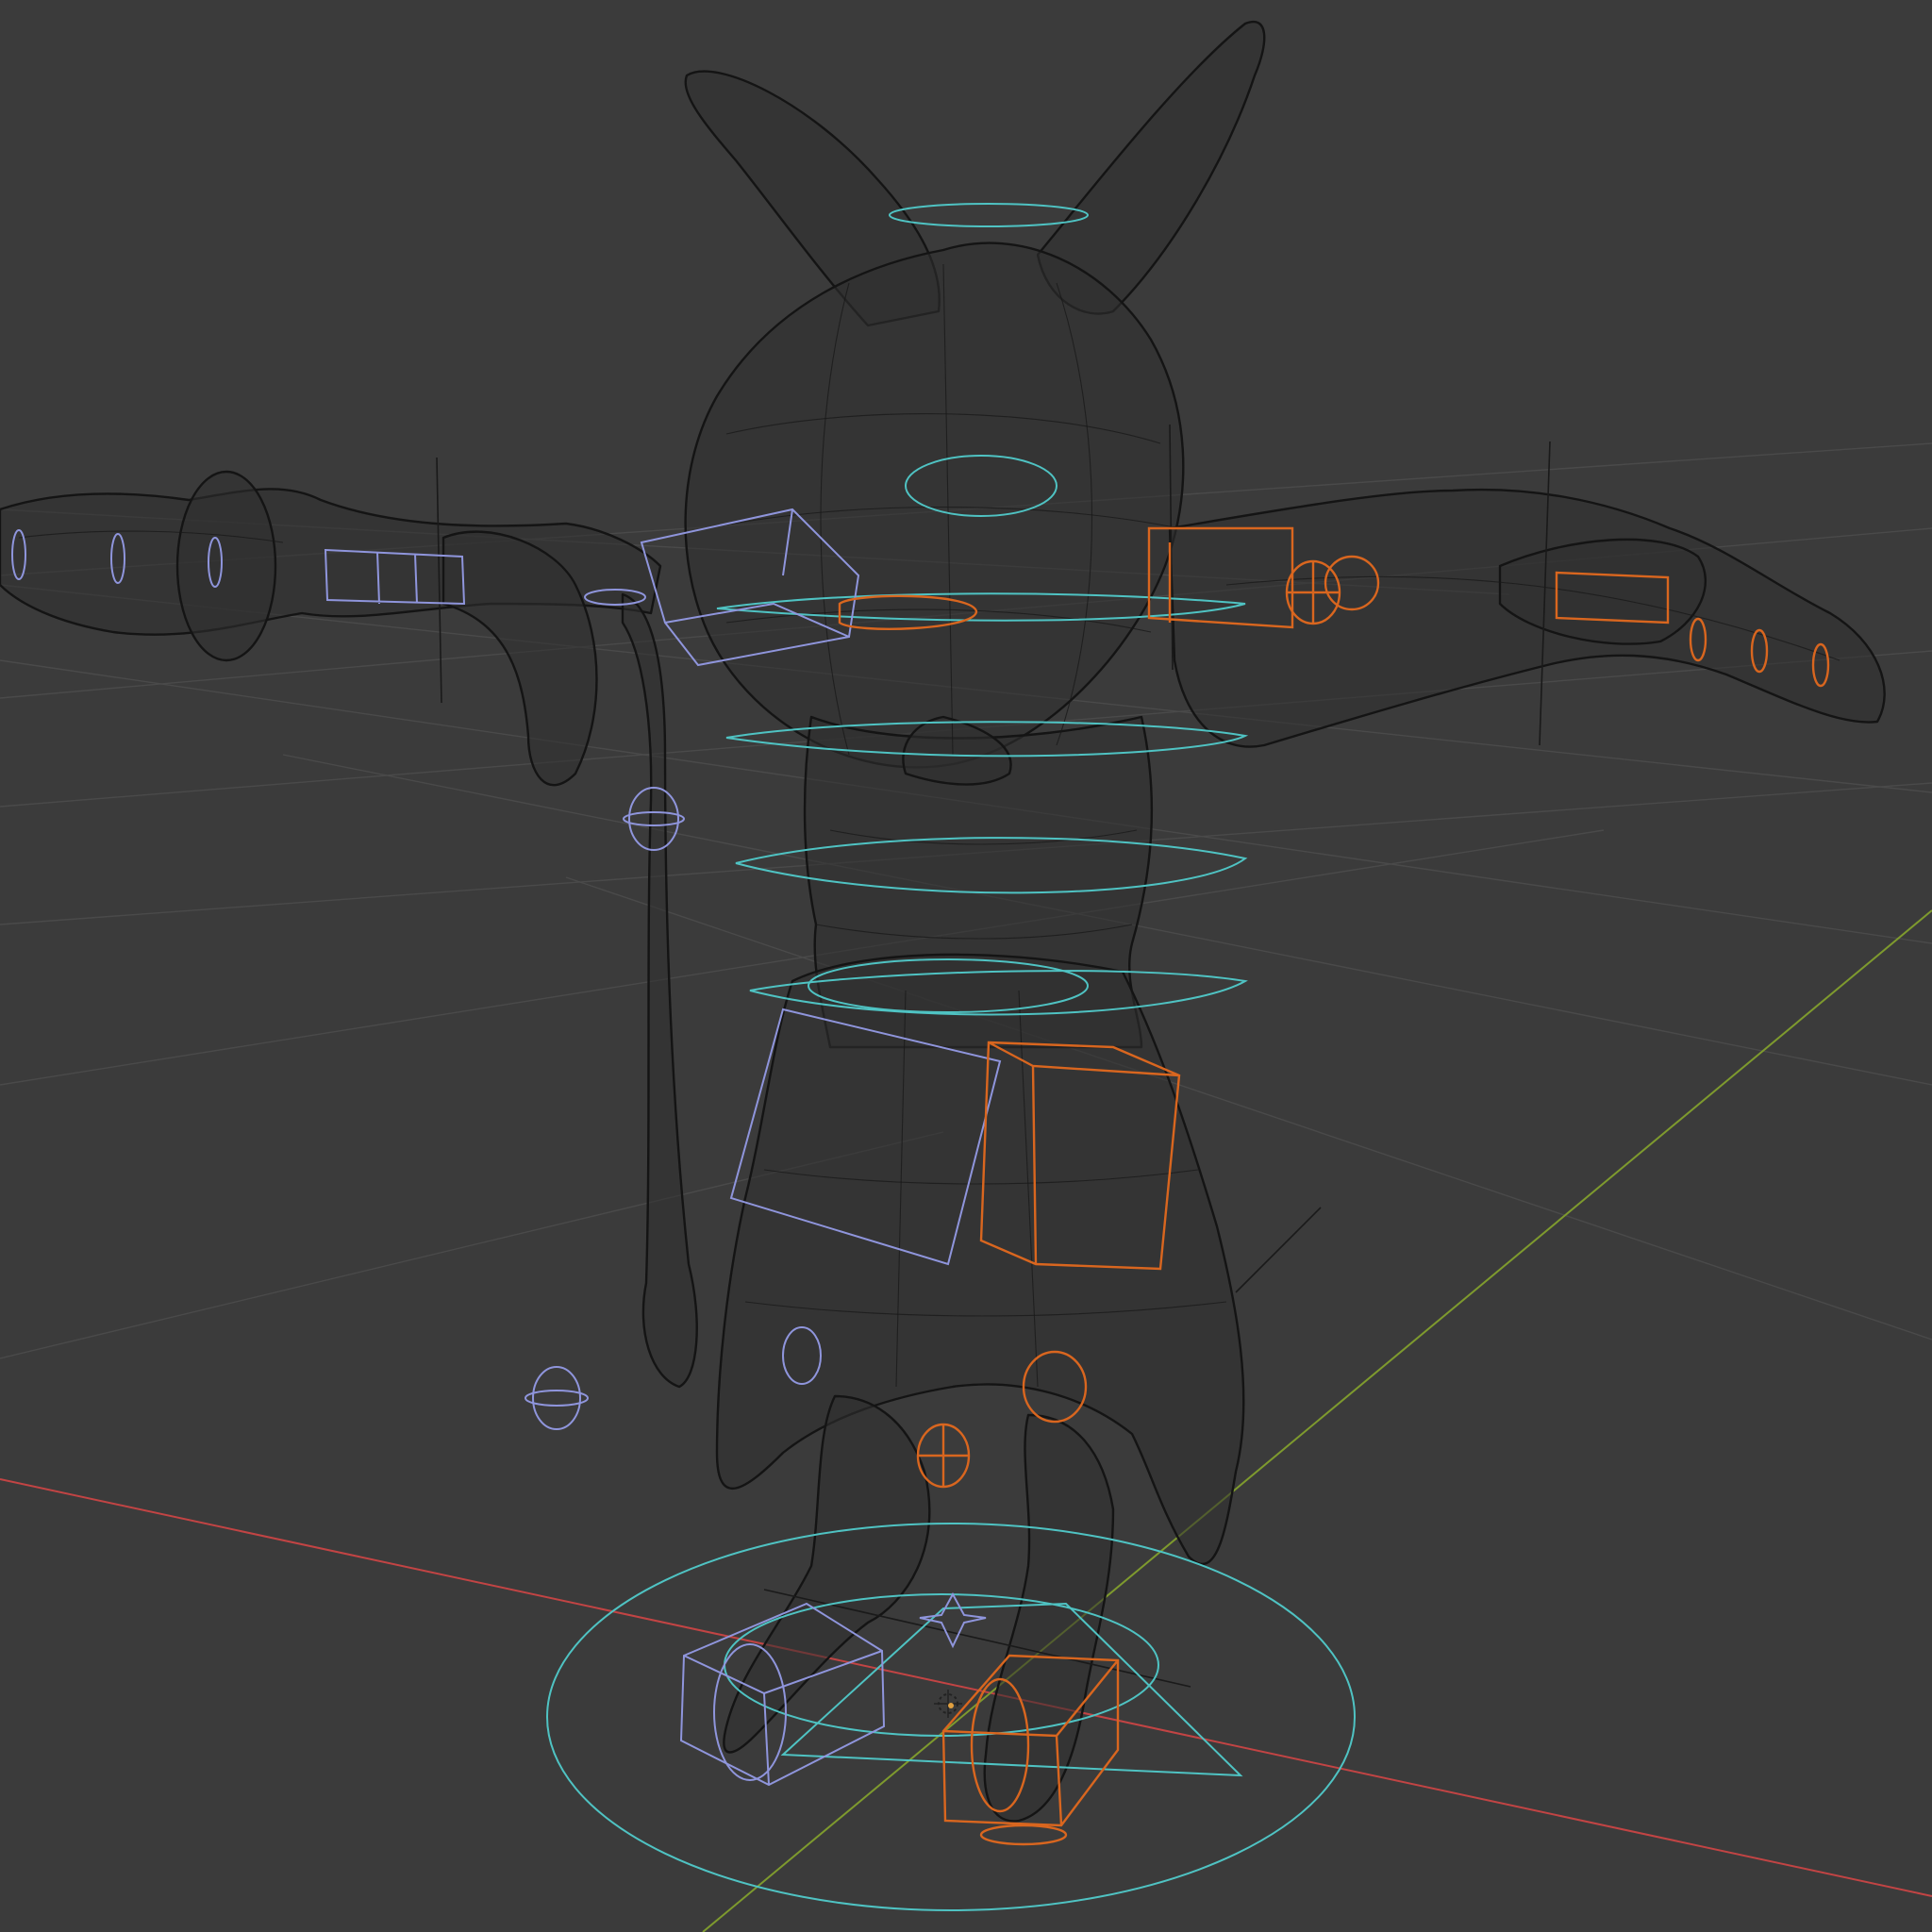 The width and height of the screenshot is (1932, 1932). Describe the element at coordinates (951, 1717) in the screenshot. I see `root-control` at that location.